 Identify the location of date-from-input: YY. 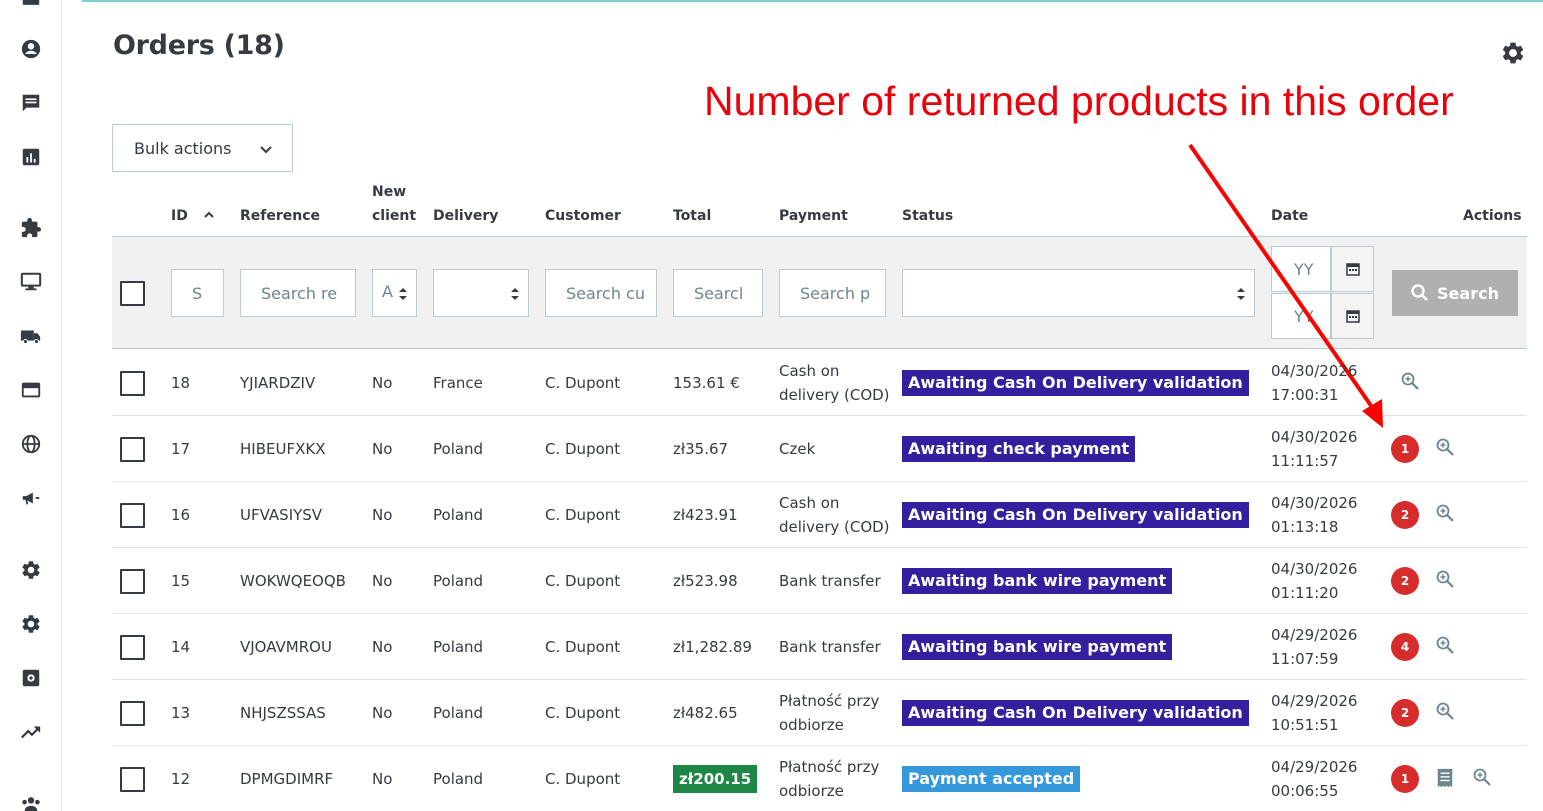
(1301, 269).